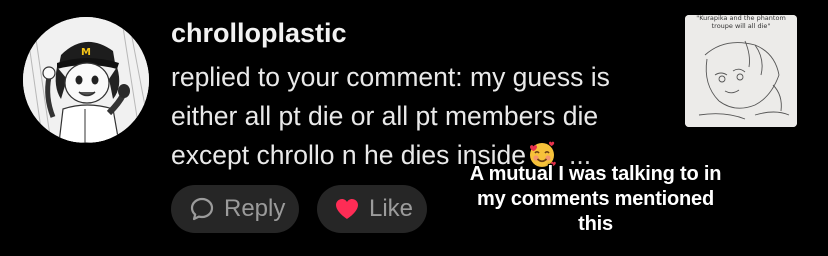 The image size is (828, 256). What do you see at coordinates (385, 116) in the screenshot?
I see `message-line: either all pt die or all pt members die` at bounding box center [385, 116].